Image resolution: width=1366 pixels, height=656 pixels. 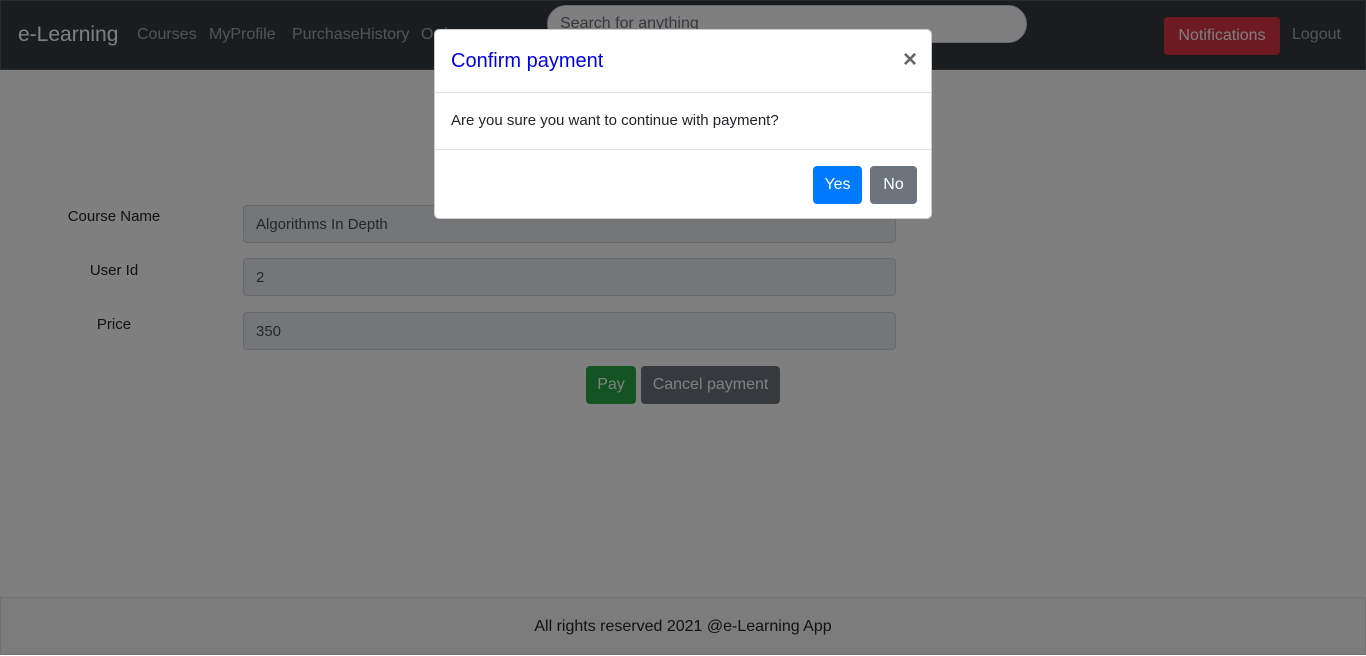 I want to click on close-icon: ×, so click(x=910, y=60).